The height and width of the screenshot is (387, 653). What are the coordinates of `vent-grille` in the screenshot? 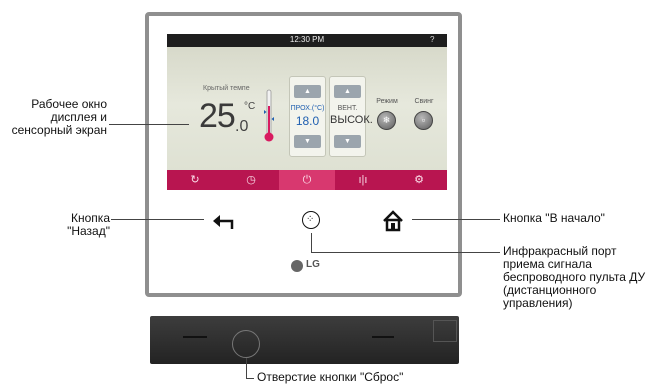 It's located at (445, 331).